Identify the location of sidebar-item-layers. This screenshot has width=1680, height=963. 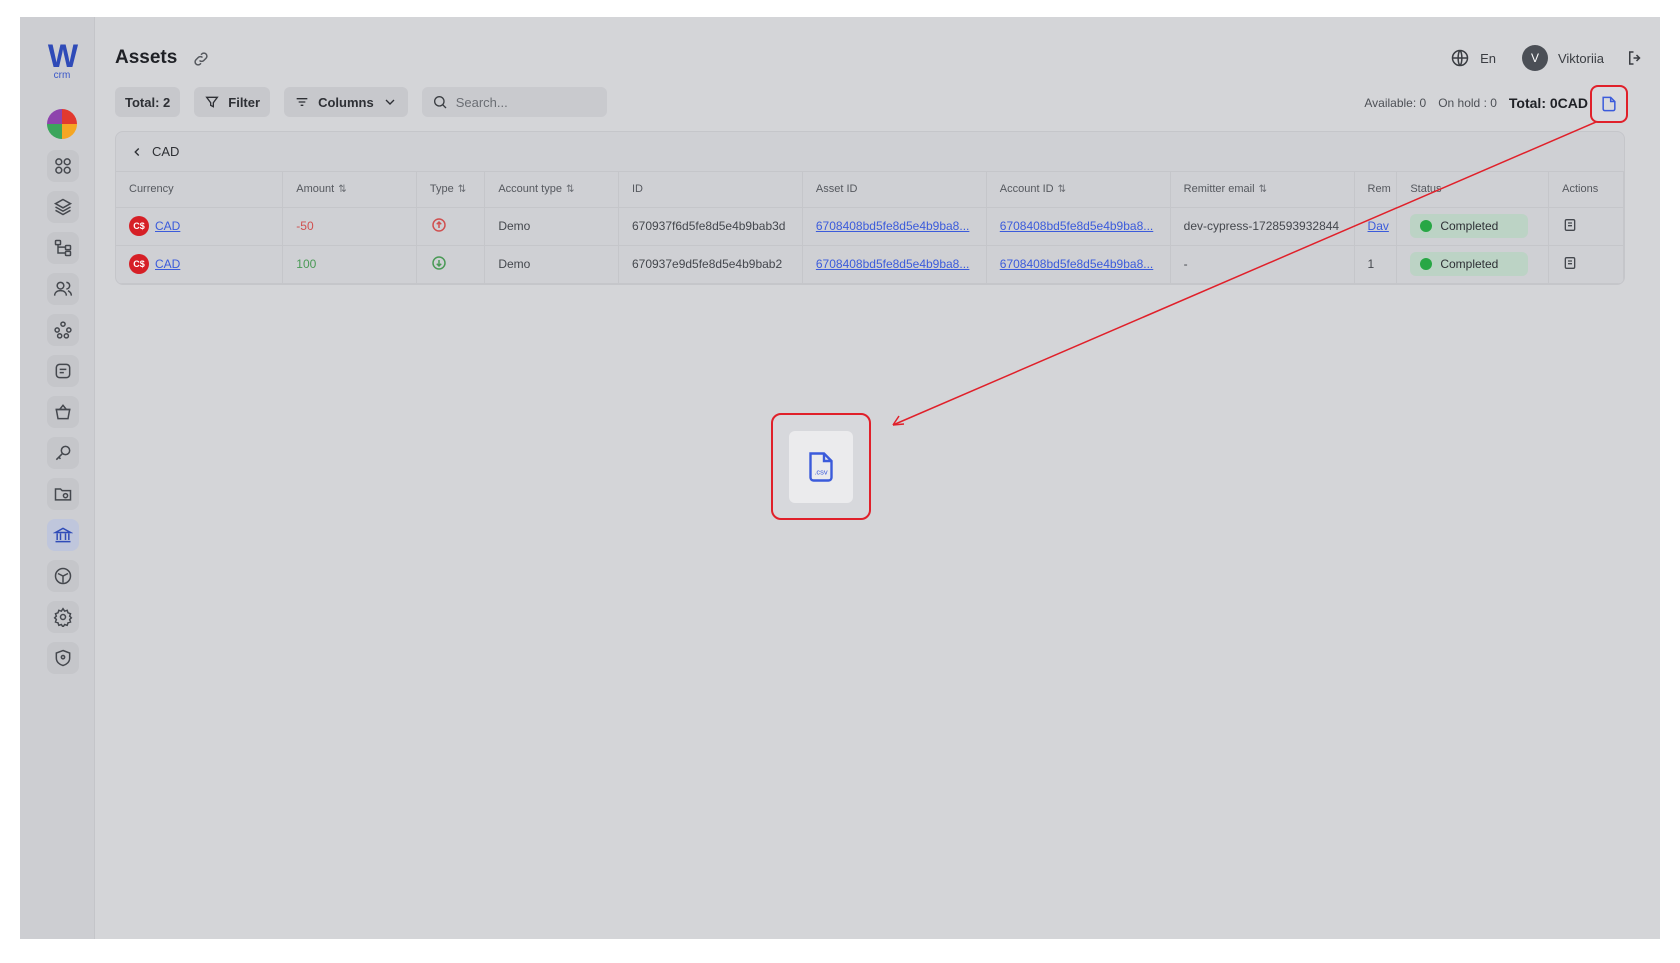
(63, 207).